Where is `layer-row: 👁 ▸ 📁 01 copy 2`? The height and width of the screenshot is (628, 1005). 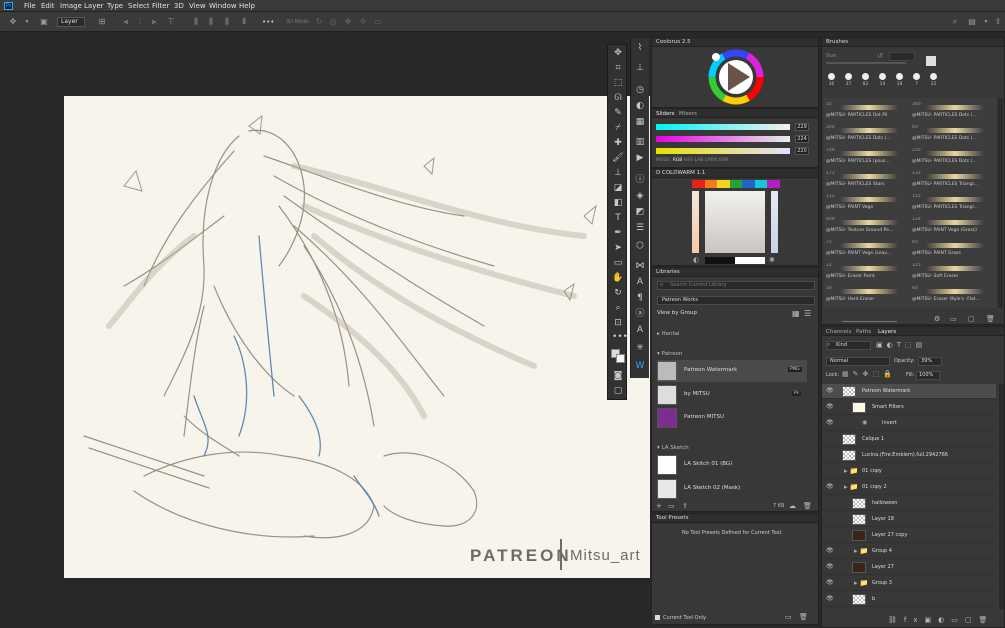
layer-row: 👁 ▸ 📁 01 copy 2 is located at coordinates (909, 487).